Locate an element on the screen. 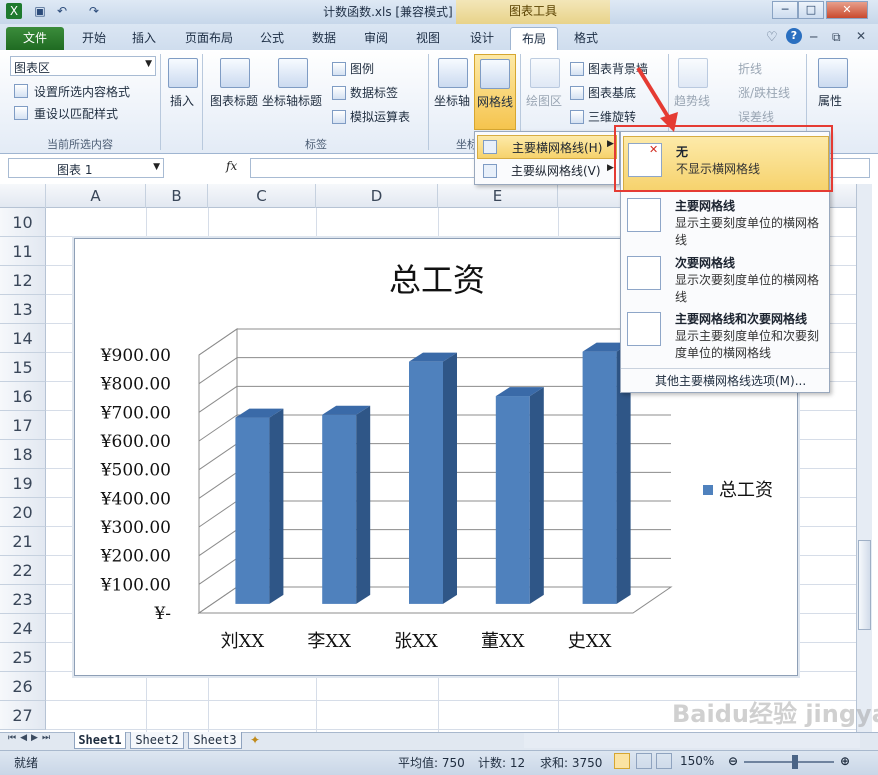  status-sum: 求和: 3750 is located at coordinates (571, 763).